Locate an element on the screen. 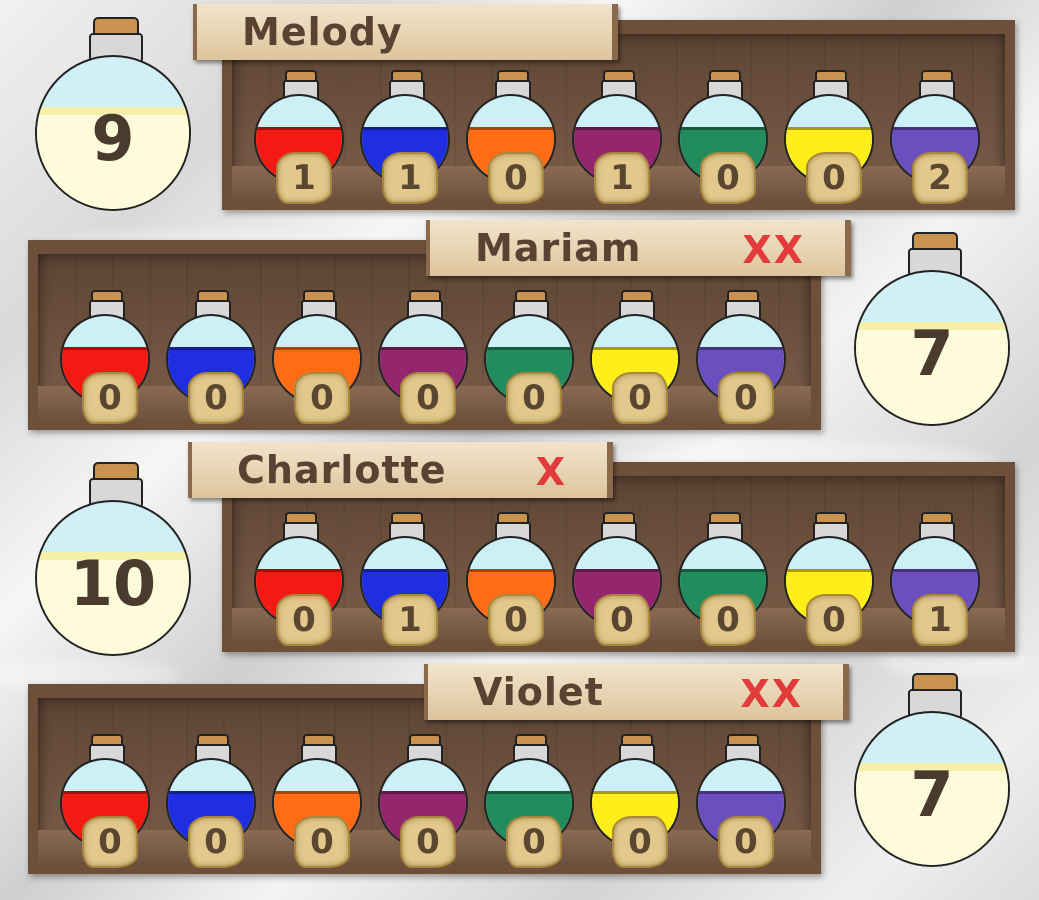 The width and height of the screenshot is (1039, 900). player-name: Charlotte is located at coordinates (342, 470).